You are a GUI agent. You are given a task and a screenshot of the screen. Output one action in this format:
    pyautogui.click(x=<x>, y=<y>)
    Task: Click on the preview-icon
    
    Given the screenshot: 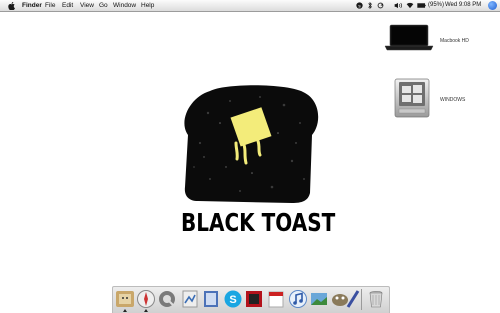 What is the action you would take?
    pyautogui.click(x=190, y=299)
    